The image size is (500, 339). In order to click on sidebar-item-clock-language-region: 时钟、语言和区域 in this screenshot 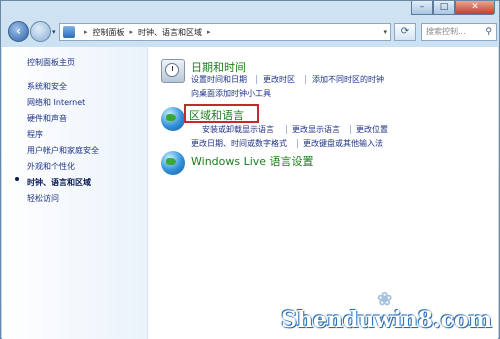, I will do `click(59, 182)`.